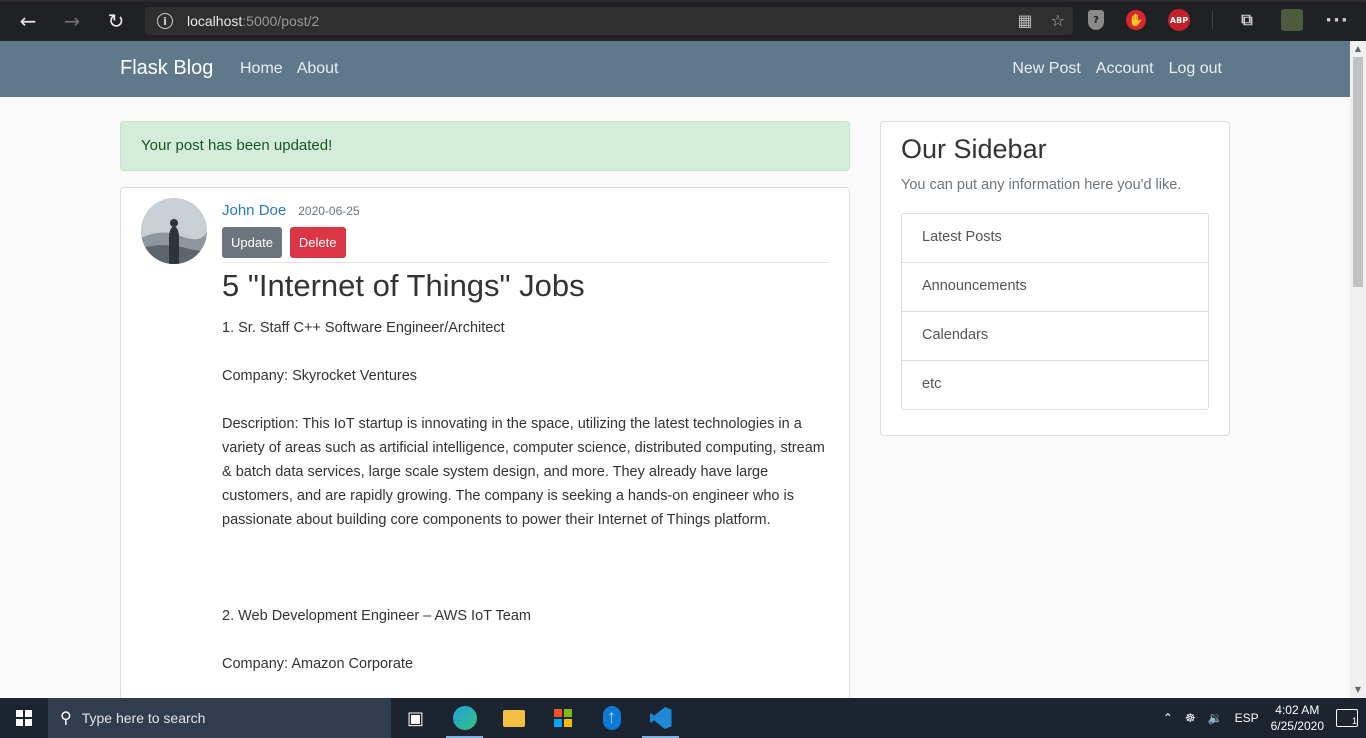  What do you see at coordinates (72, 20) in the screenshot?
I see `forward-arrow-icon: →` at bounding box center [72, 20].